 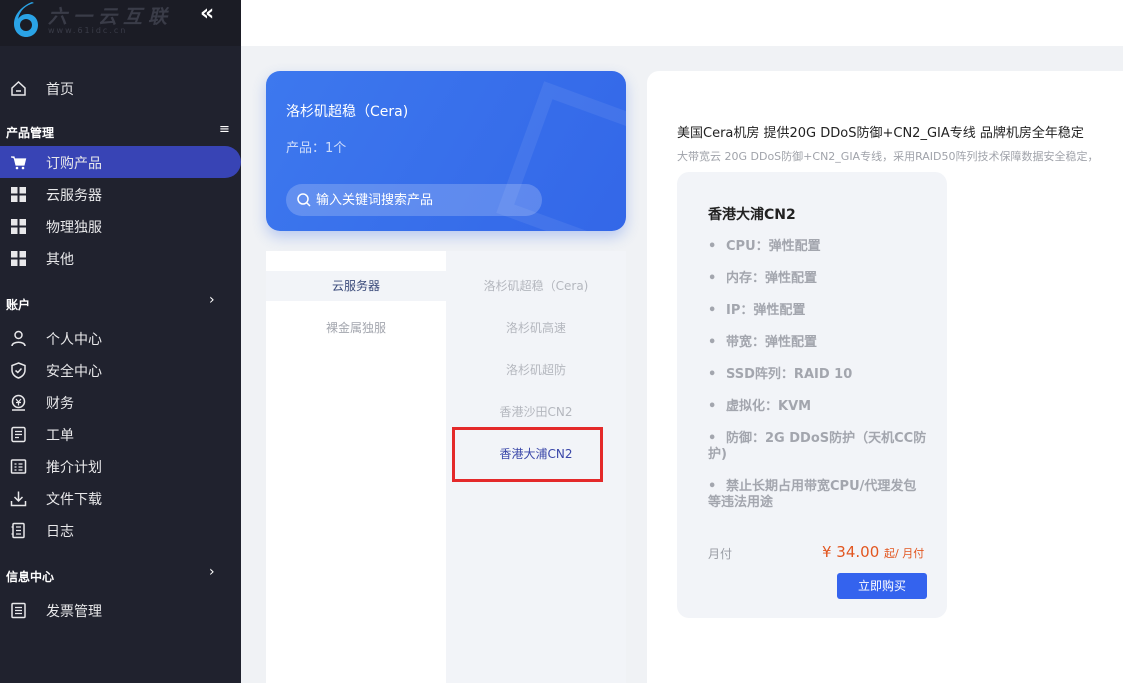 What do you see at coordinates (120, 402) in the screenshot?
I see `sidebar-item-finance: 财务` at bounding box center [120, 402].